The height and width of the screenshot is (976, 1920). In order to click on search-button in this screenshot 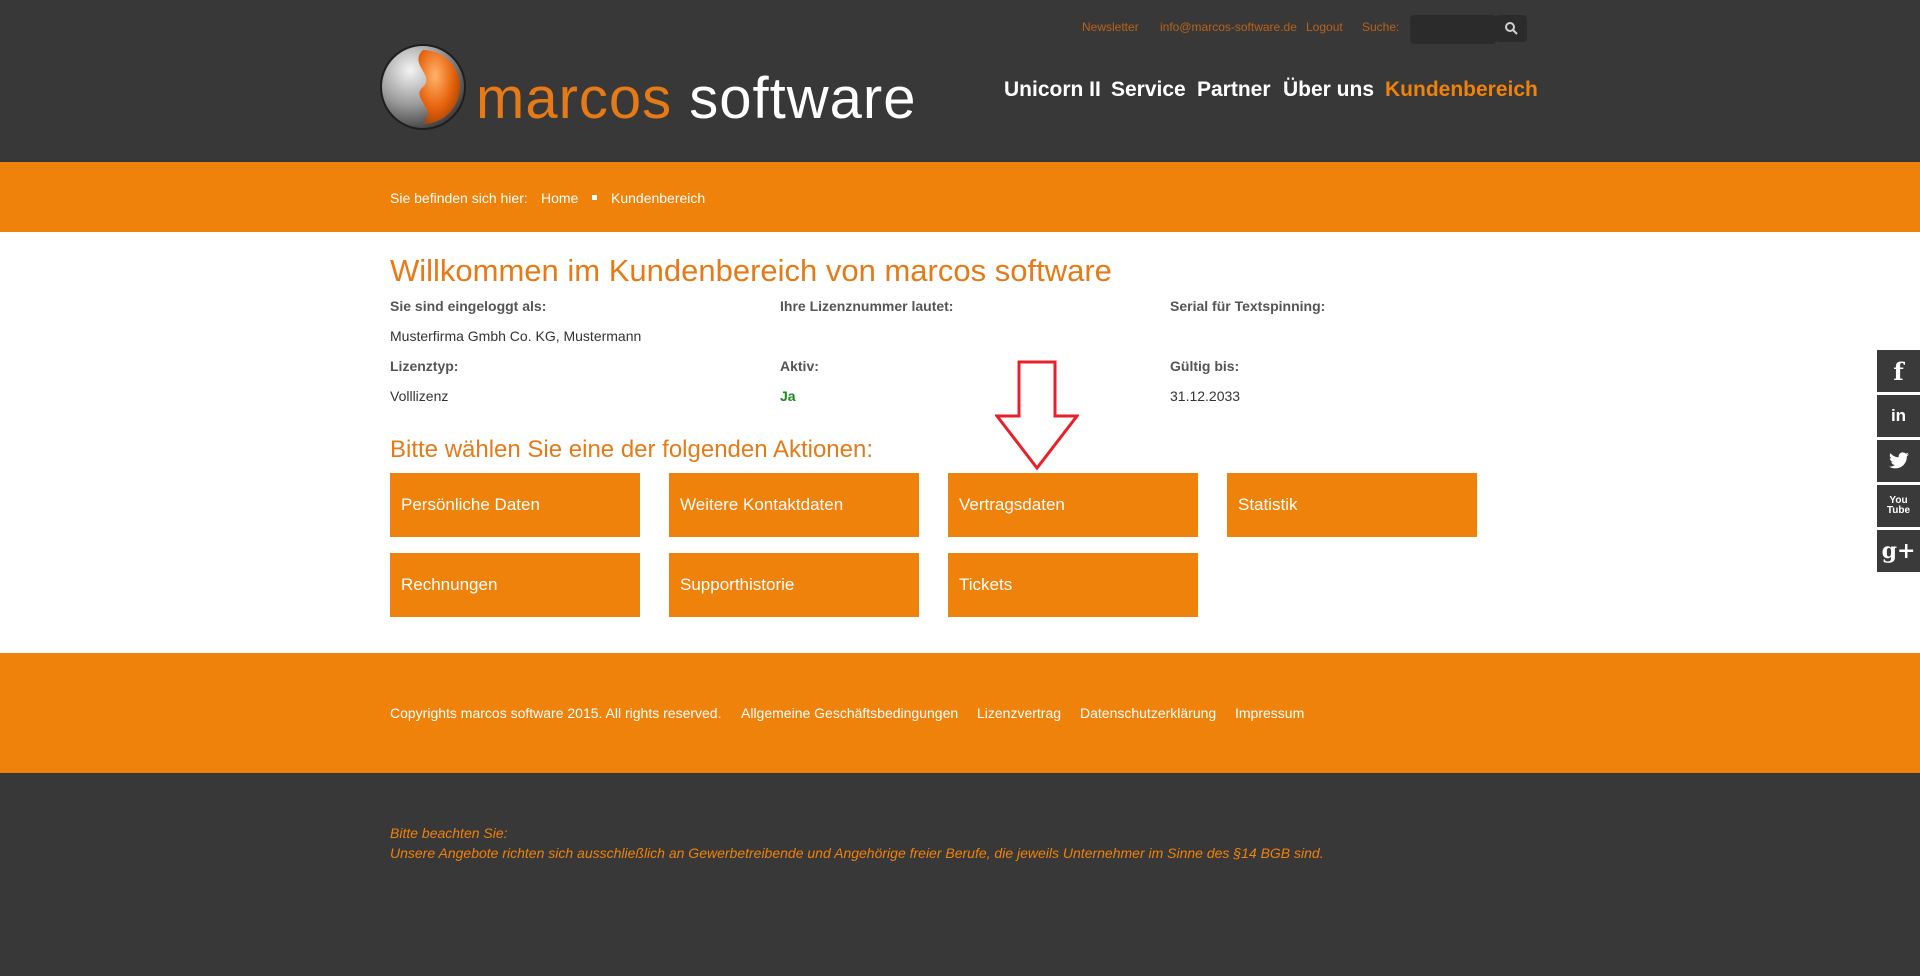, I will do `click(1511, 28)`.